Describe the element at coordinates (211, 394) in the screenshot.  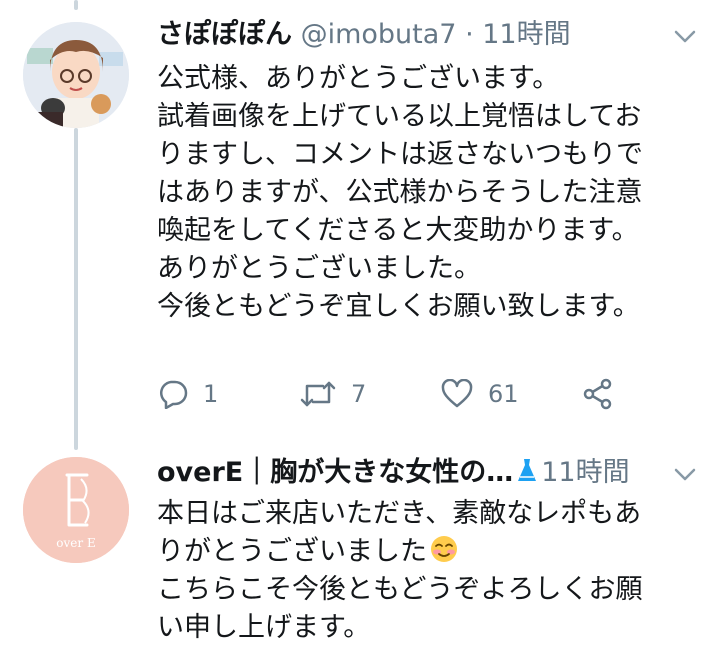
I see `reply-count: 1` at that location.